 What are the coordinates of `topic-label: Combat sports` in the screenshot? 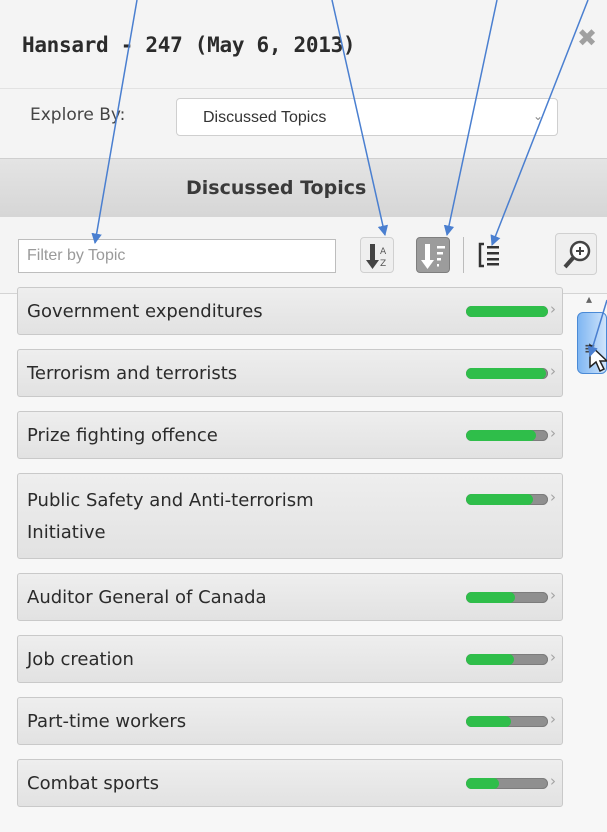 It's located at (93, 783).